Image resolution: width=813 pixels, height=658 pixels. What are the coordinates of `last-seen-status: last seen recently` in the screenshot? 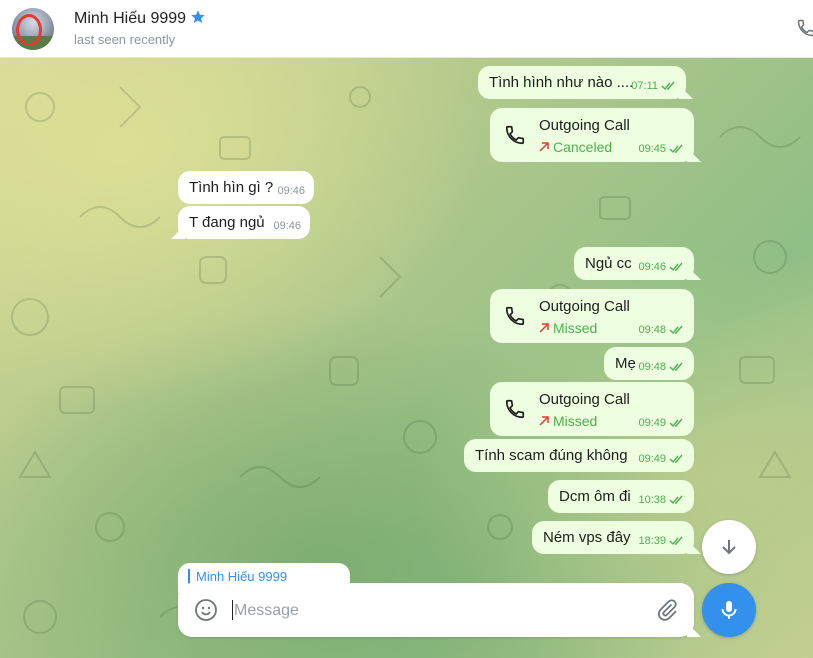 It's located at (125, 39).